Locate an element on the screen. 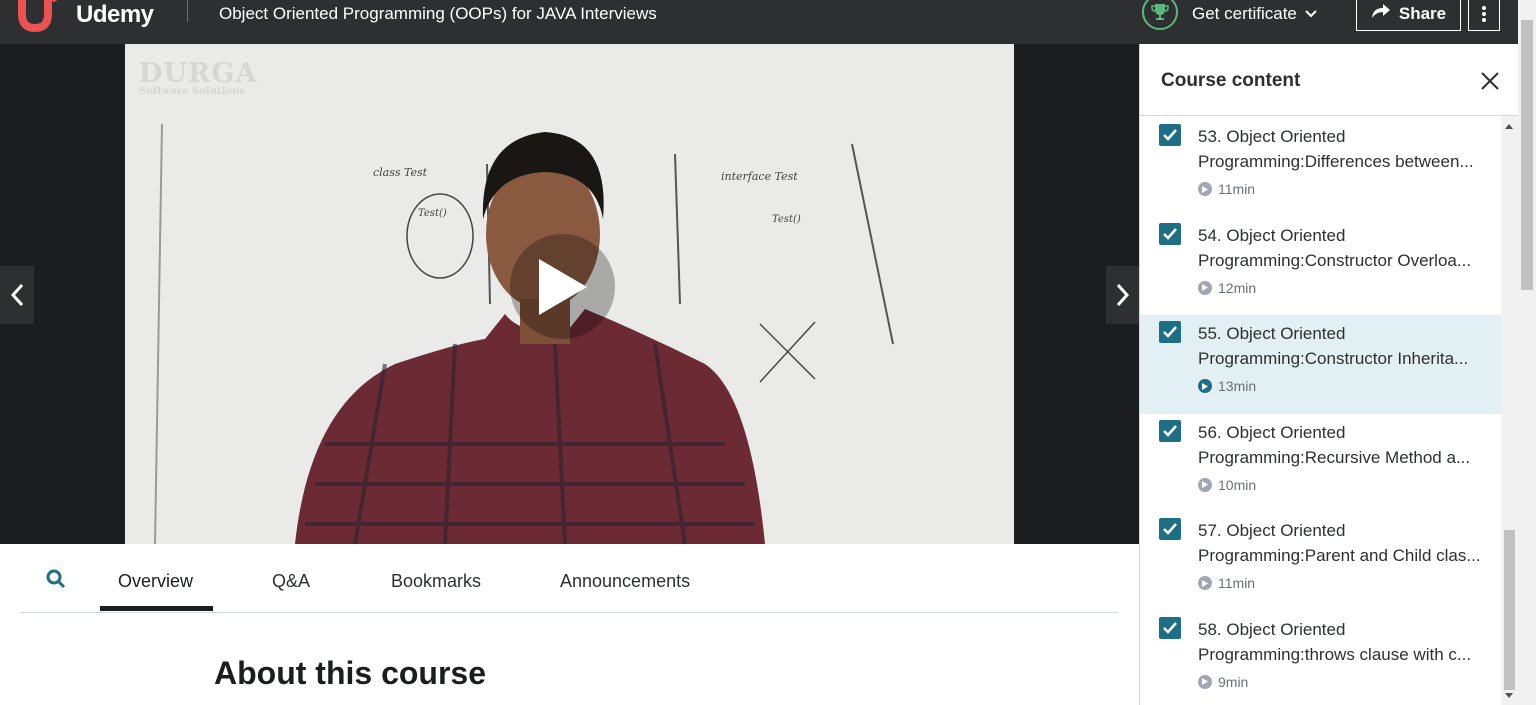 This screenshot has width=1536, height=705. duration-label: 12min is located at coordinates (1237, 287).